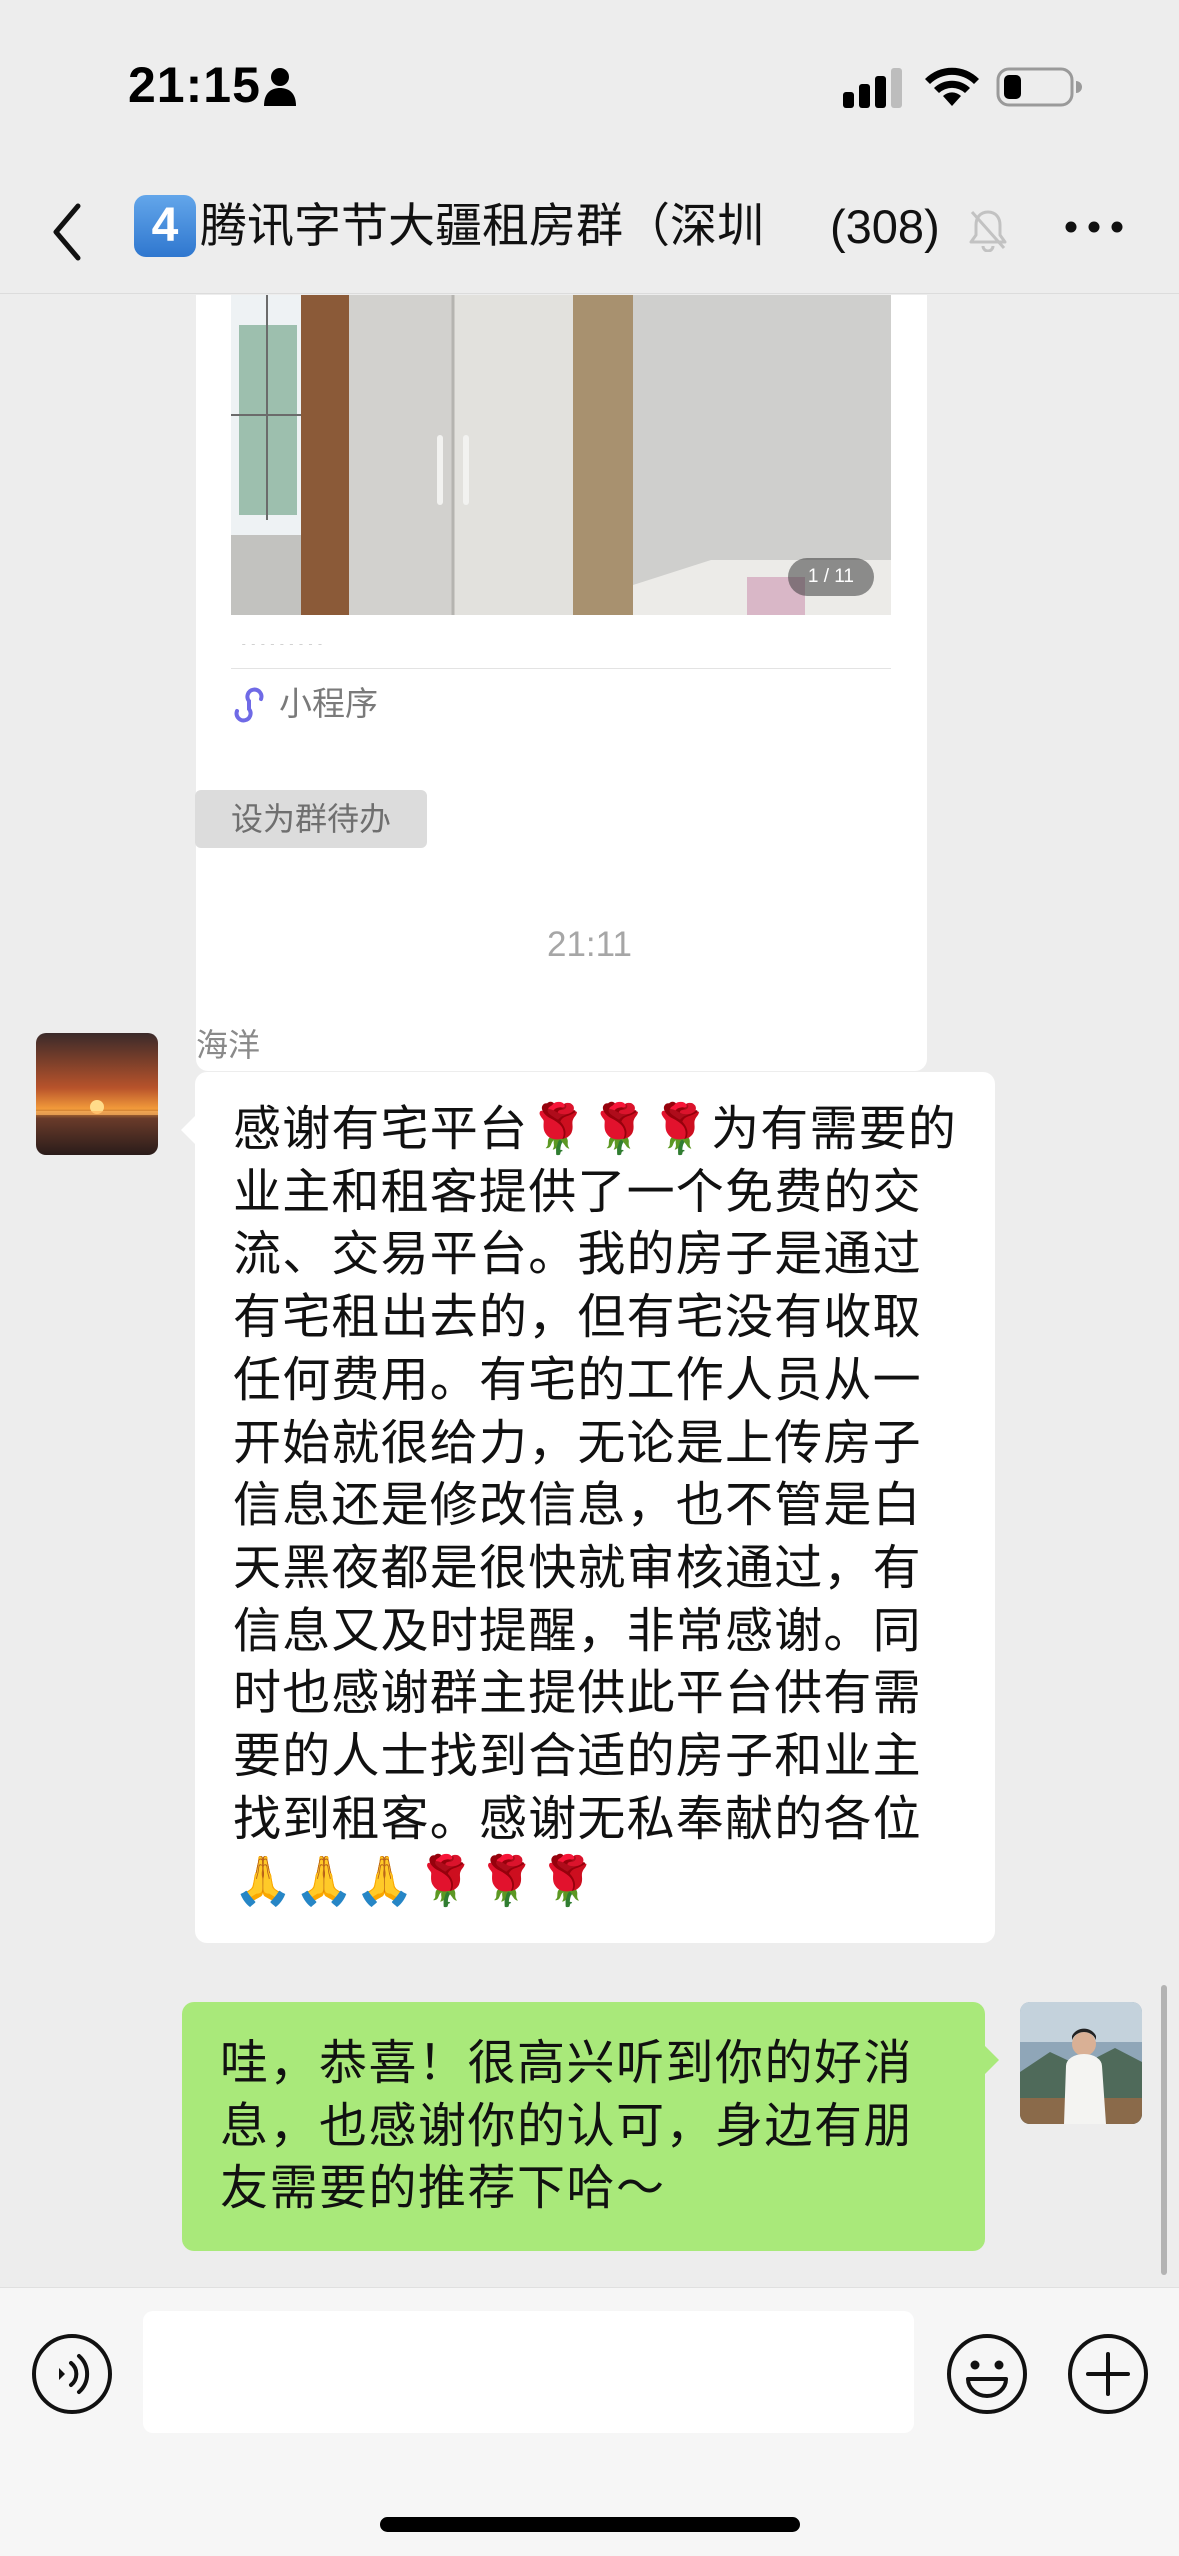  What do you see at coordinates (280, 87) in the screenshot?
I see `person-icon` at bounding box center [280, 87].